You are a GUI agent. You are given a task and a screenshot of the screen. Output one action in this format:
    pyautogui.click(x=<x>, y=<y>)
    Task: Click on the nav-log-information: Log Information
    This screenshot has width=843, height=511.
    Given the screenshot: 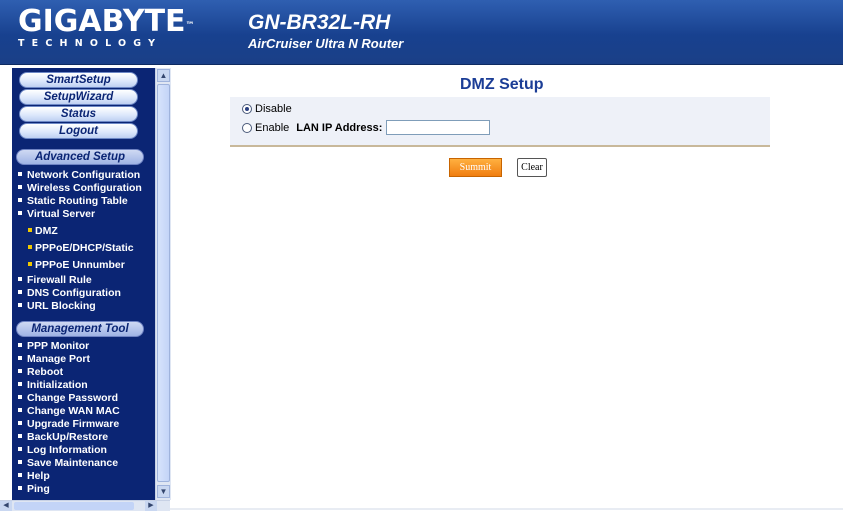 What is the action you would take?
    pyautogui.click(x=62, y=450)
    